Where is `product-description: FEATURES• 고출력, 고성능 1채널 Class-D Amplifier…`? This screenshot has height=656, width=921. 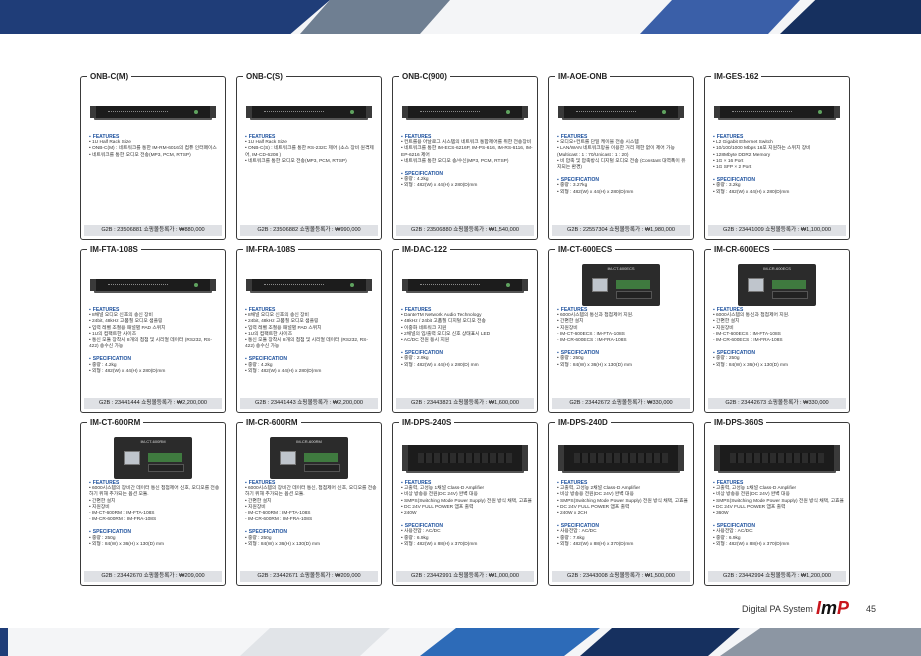
product-description: FEATURES• 고출력, 고성능 1채널 Class-D Amplifier… is located at coordinates (779, 513).